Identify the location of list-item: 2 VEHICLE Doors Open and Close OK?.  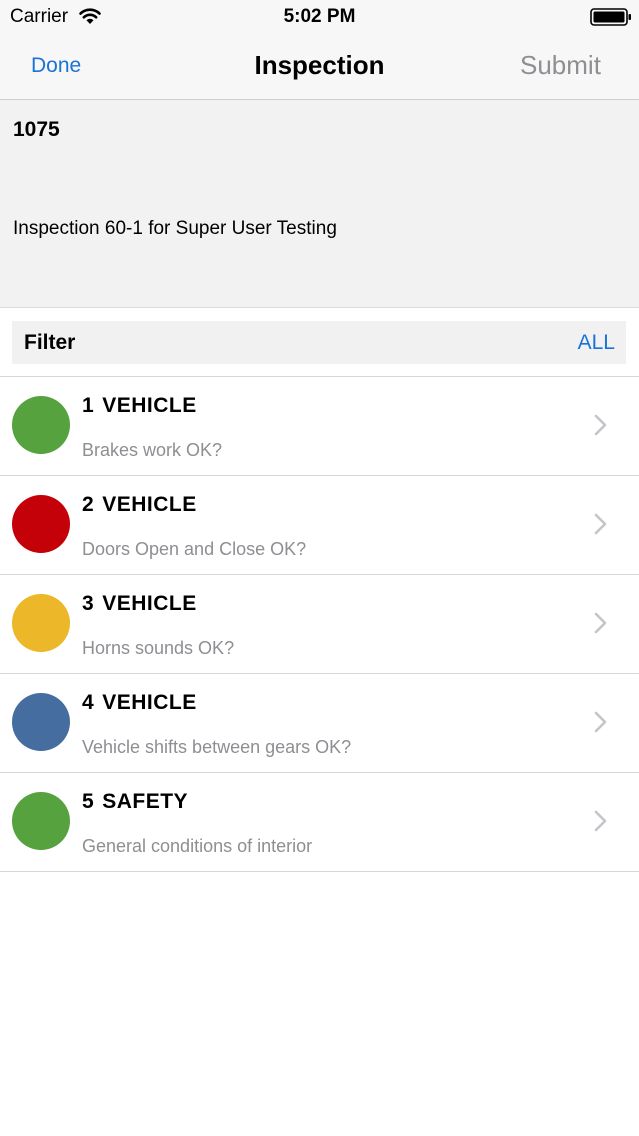
(319, 525).